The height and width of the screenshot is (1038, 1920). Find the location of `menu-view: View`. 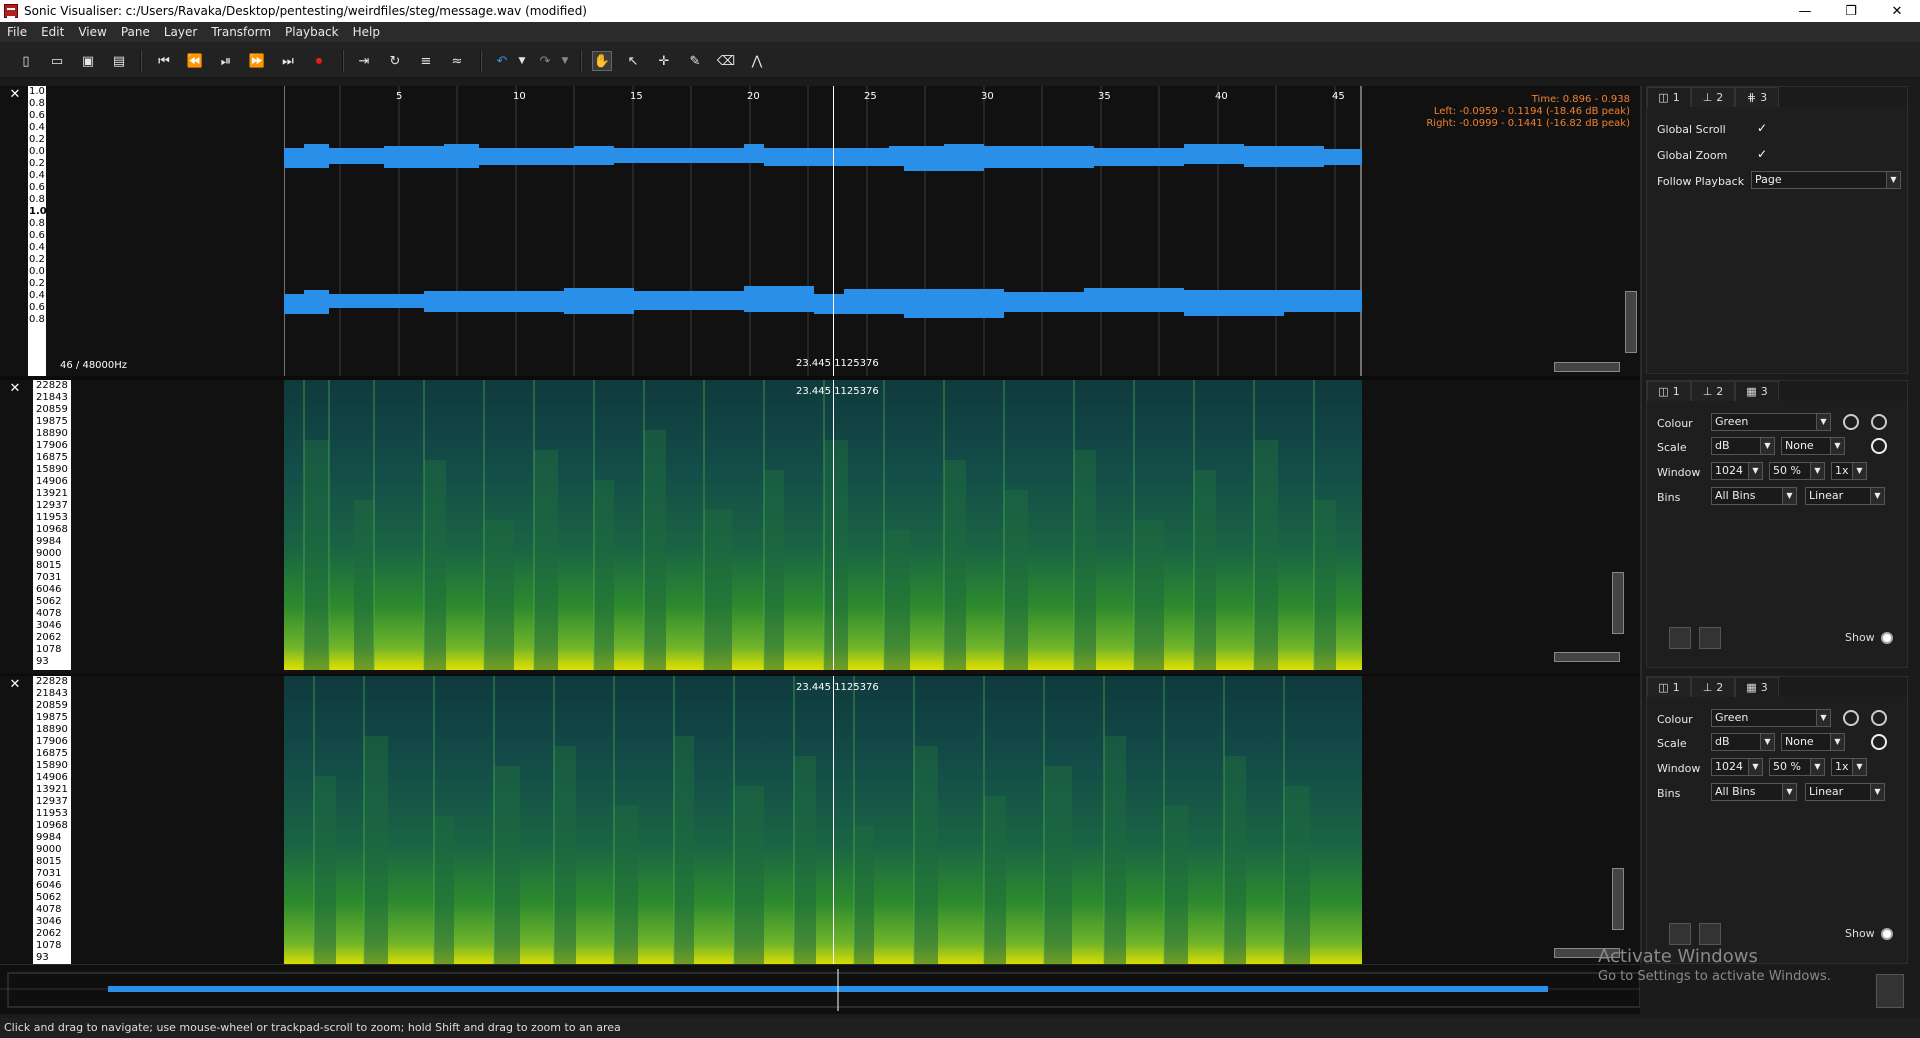

menu-view: View is located at coordinates (92, 32).